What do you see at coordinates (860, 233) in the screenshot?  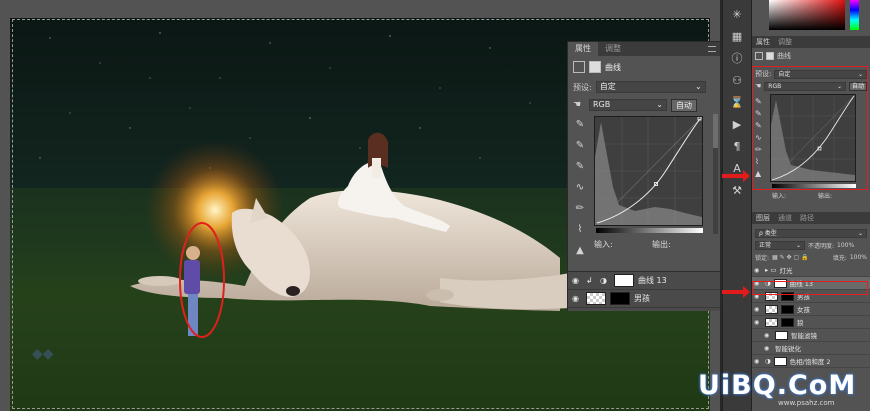 I see `chevron-down-icon: ⌄` at bounding box center [860, 233].